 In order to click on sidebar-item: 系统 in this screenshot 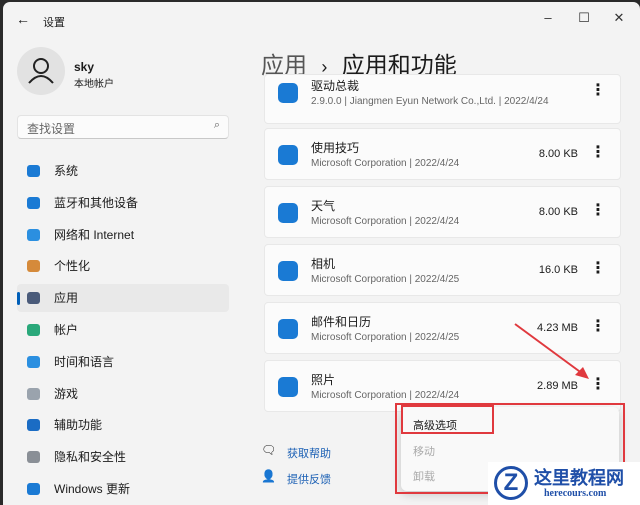, I will do `click(123, 171)`.